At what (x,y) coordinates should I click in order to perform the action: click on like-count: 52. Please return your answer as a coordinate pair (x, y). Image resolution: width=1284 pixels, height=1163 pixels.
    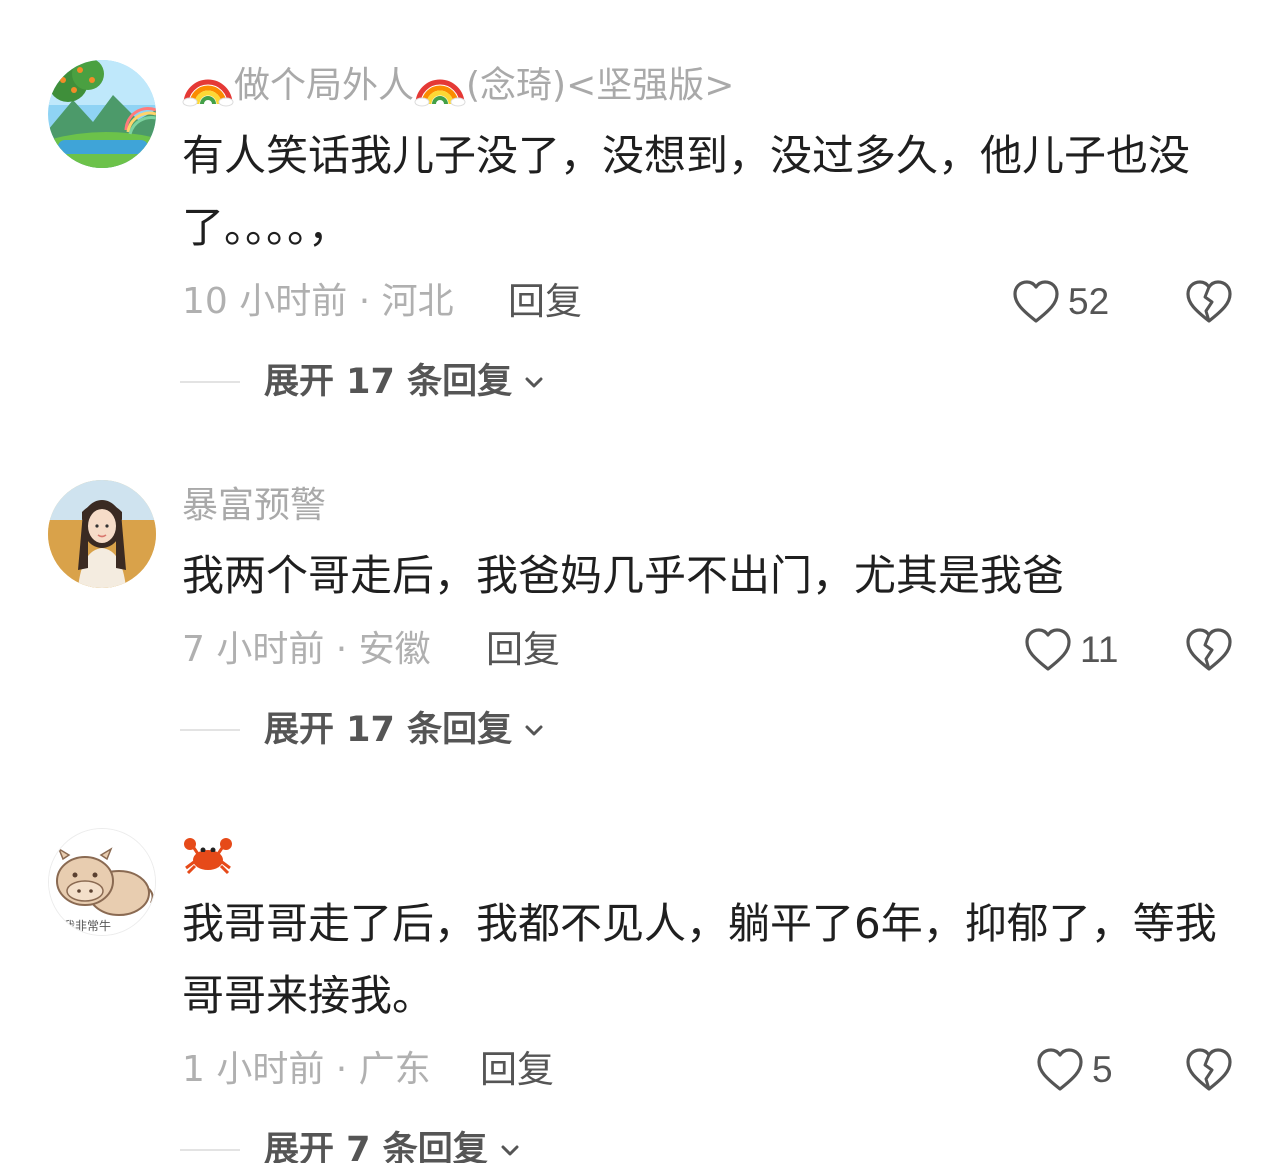
    Looking at the image, I should click on (1089, 301).